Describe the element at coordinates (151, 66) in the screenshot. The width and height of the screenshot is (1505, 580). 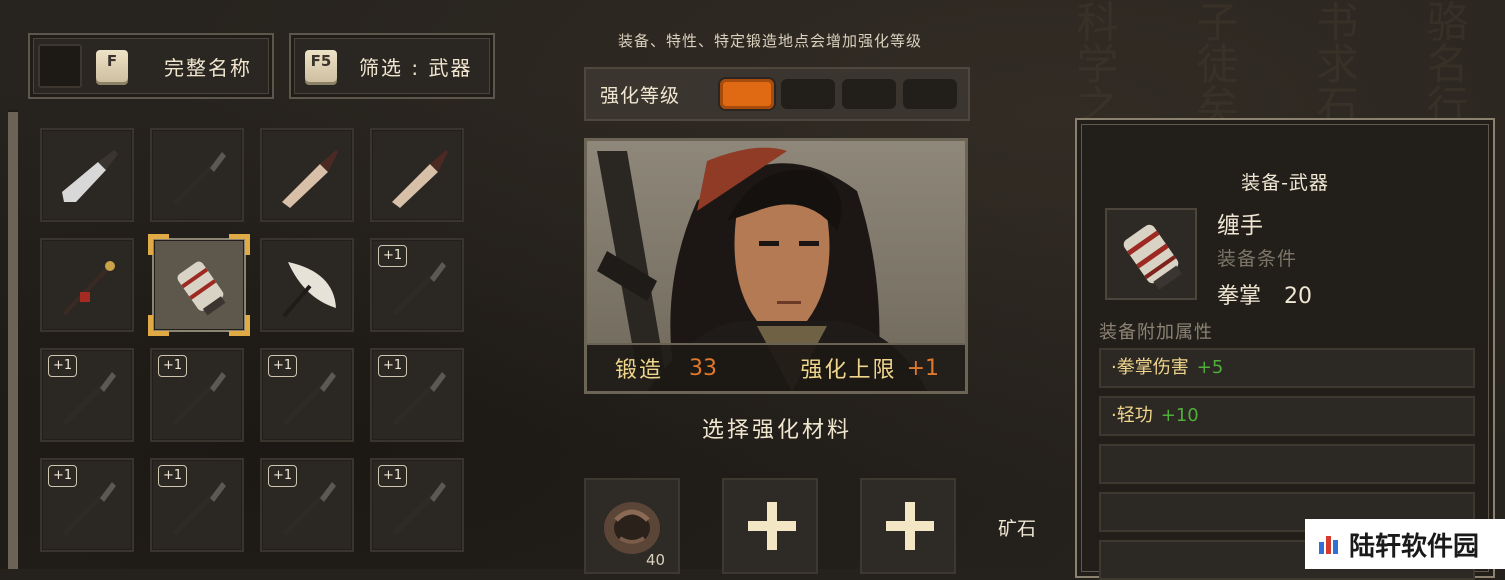
I see `fullname-toggle-button: F 完整名称` at that location.